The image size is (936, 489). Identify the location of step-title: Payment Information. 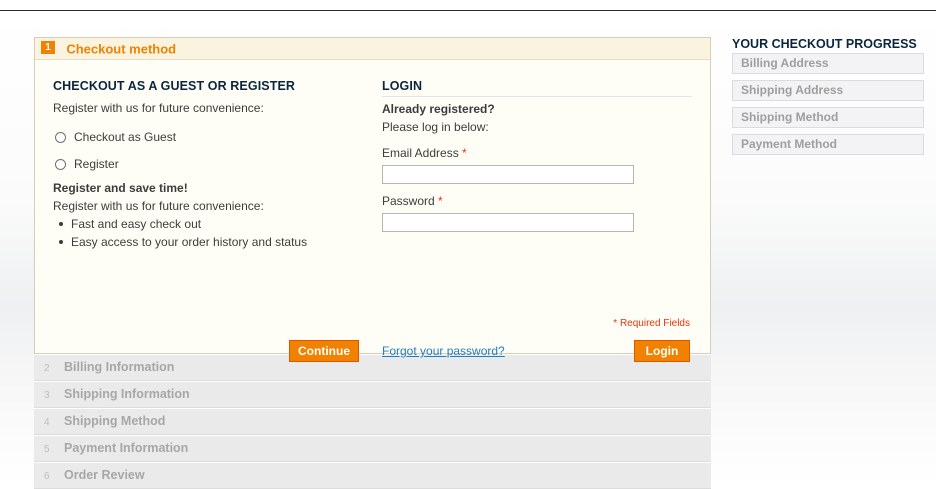
(126, 448).